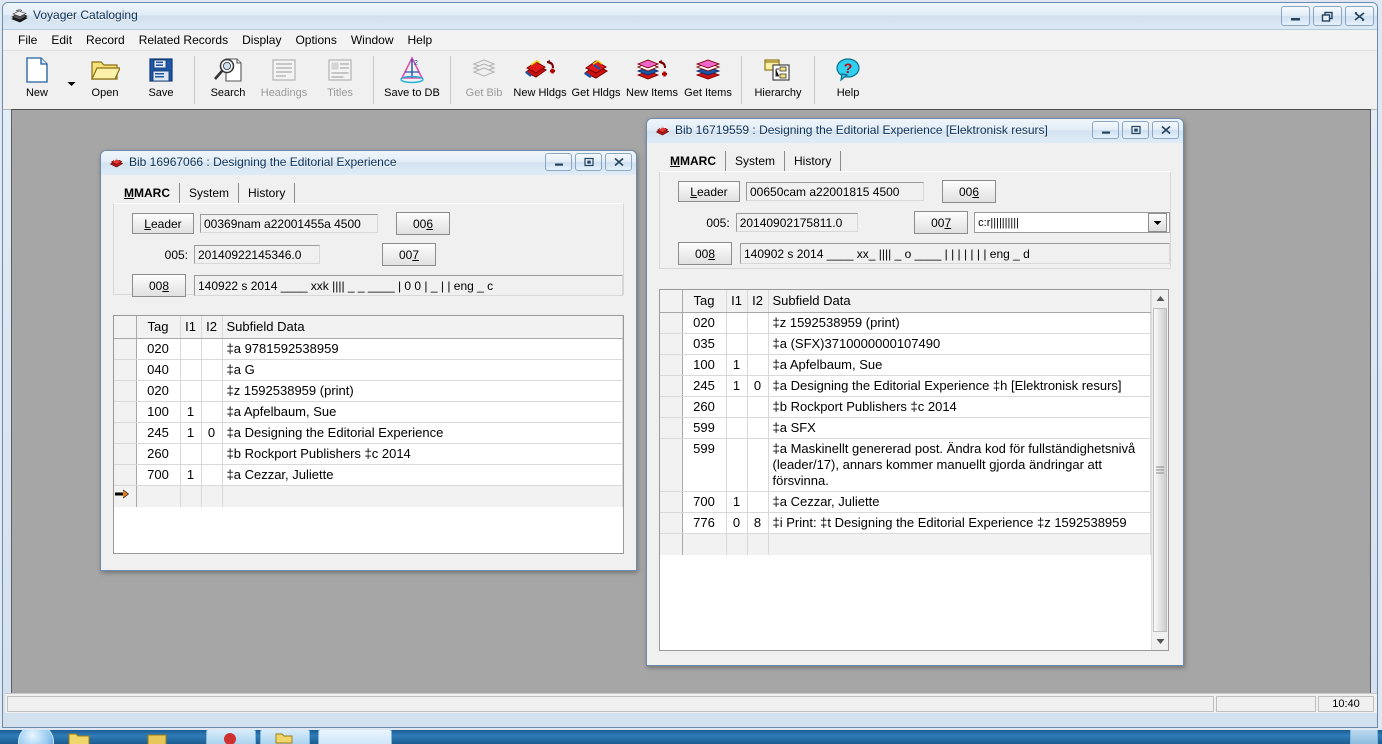 The image size is (1382, 744). What do you see at coordinates (412, 80) in the screenshot?
I see `toolbar-button-save-to-db: 2 Save to DB` at bounding box center [412, 80].